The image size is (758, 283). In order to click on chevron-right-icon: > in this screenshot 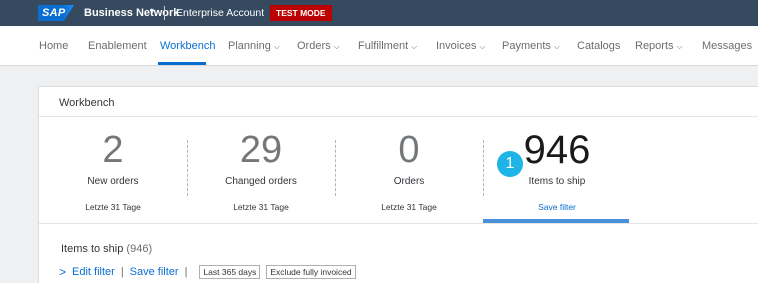, I will do `click(62, 272)`.